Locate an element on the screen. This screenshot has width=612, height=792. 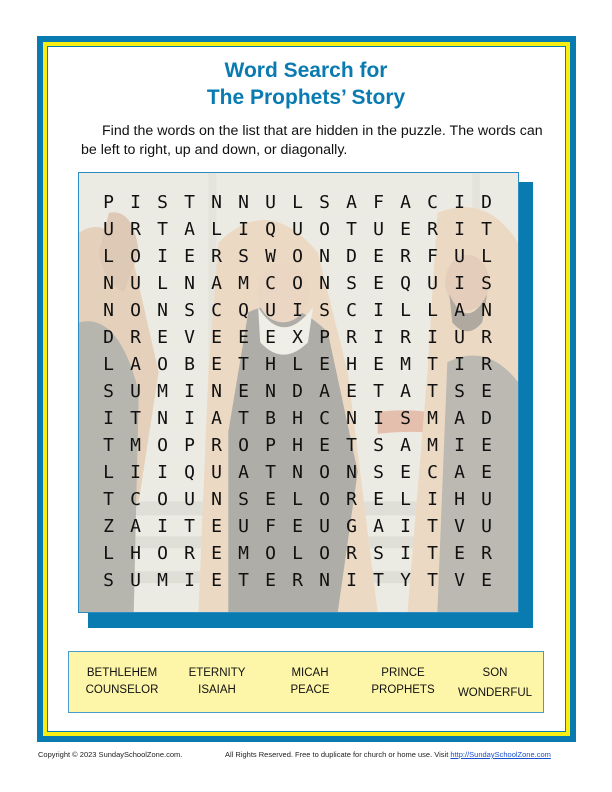
grid-letter: W is located at coordinates (270, 256).